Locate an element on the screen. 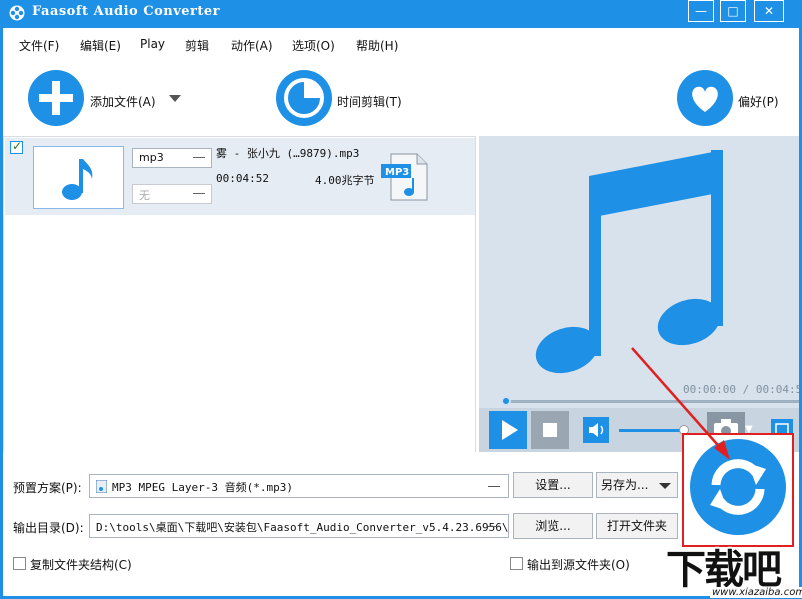 The height and width of the screenshot is (599, 802). menu-help: 帮助(H) is located at coordinates (377, 45).